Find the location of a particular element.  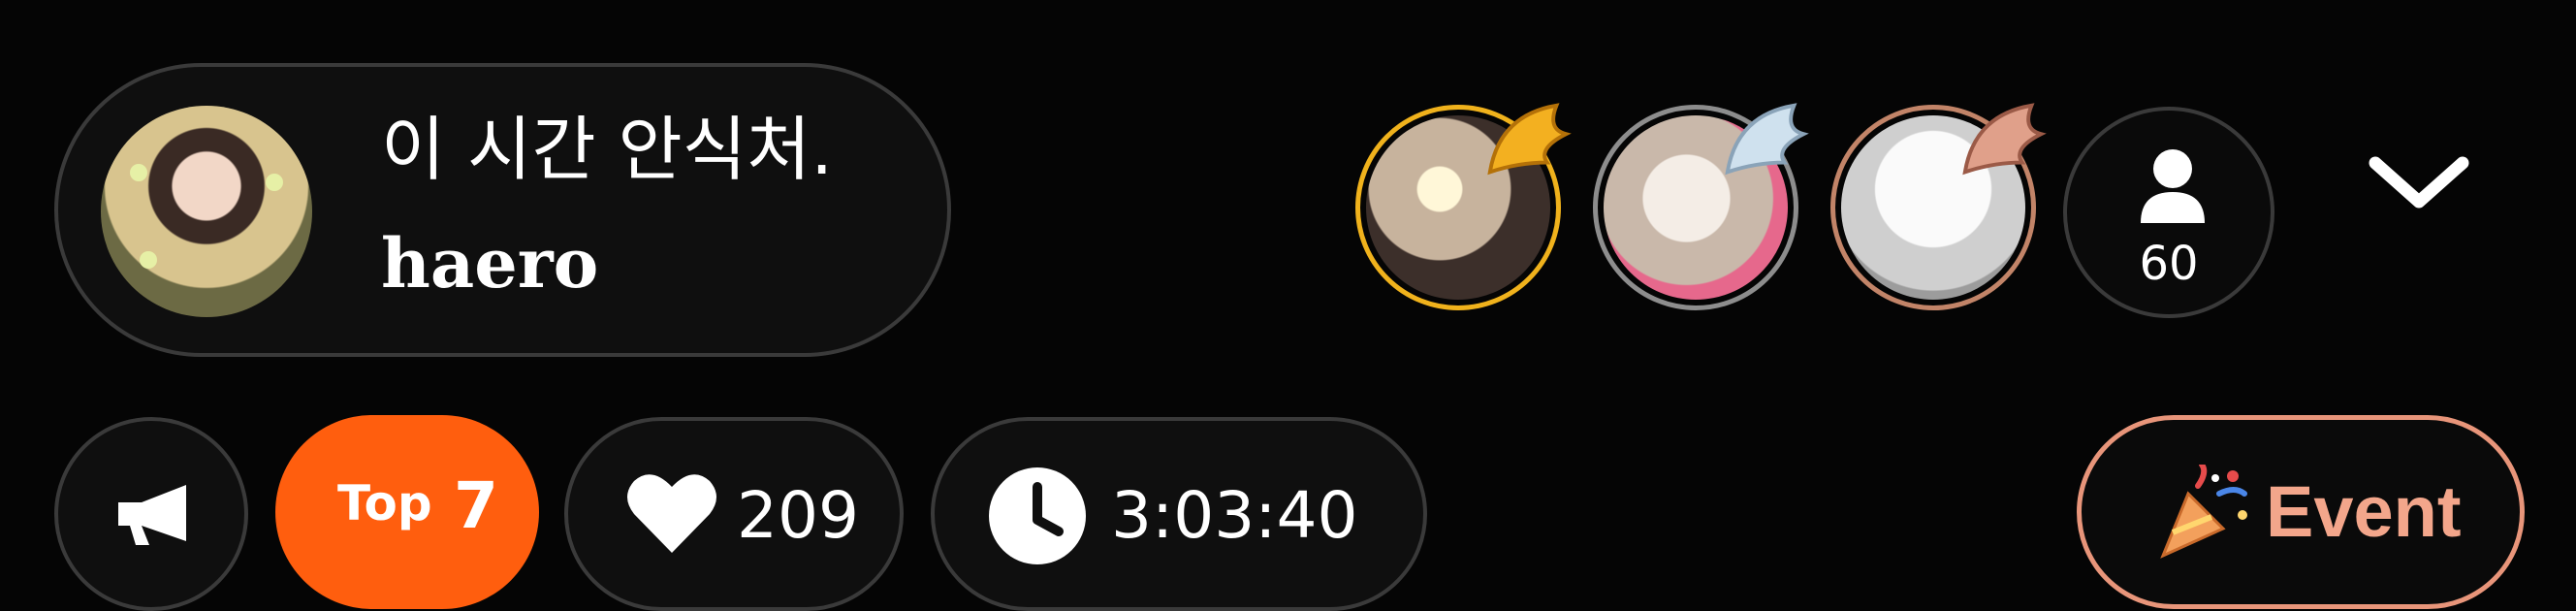

megaphone-icon is located at coordinates (152, 515).